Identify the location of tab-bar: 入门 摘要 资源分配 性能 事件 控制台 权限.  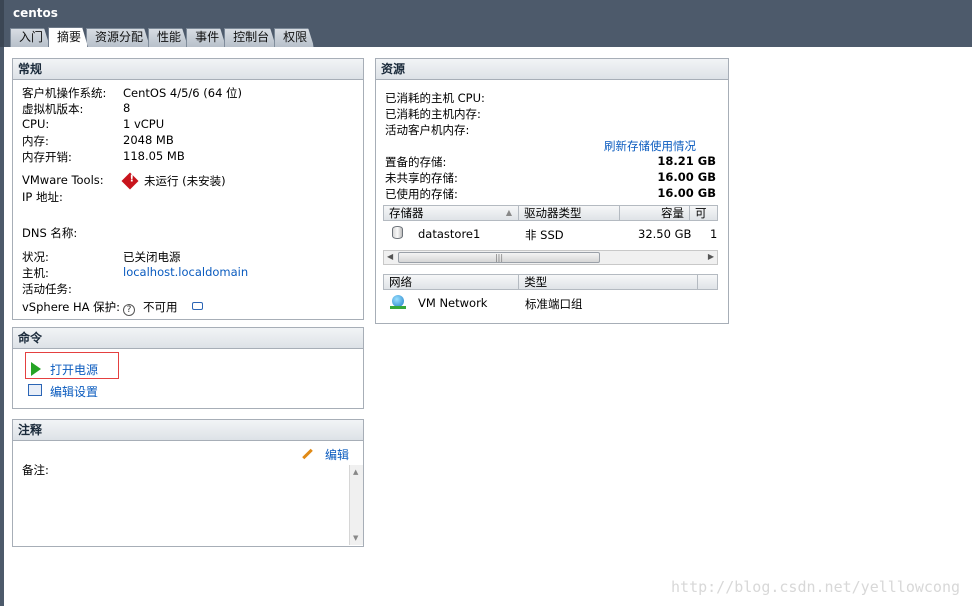
(161, 37).